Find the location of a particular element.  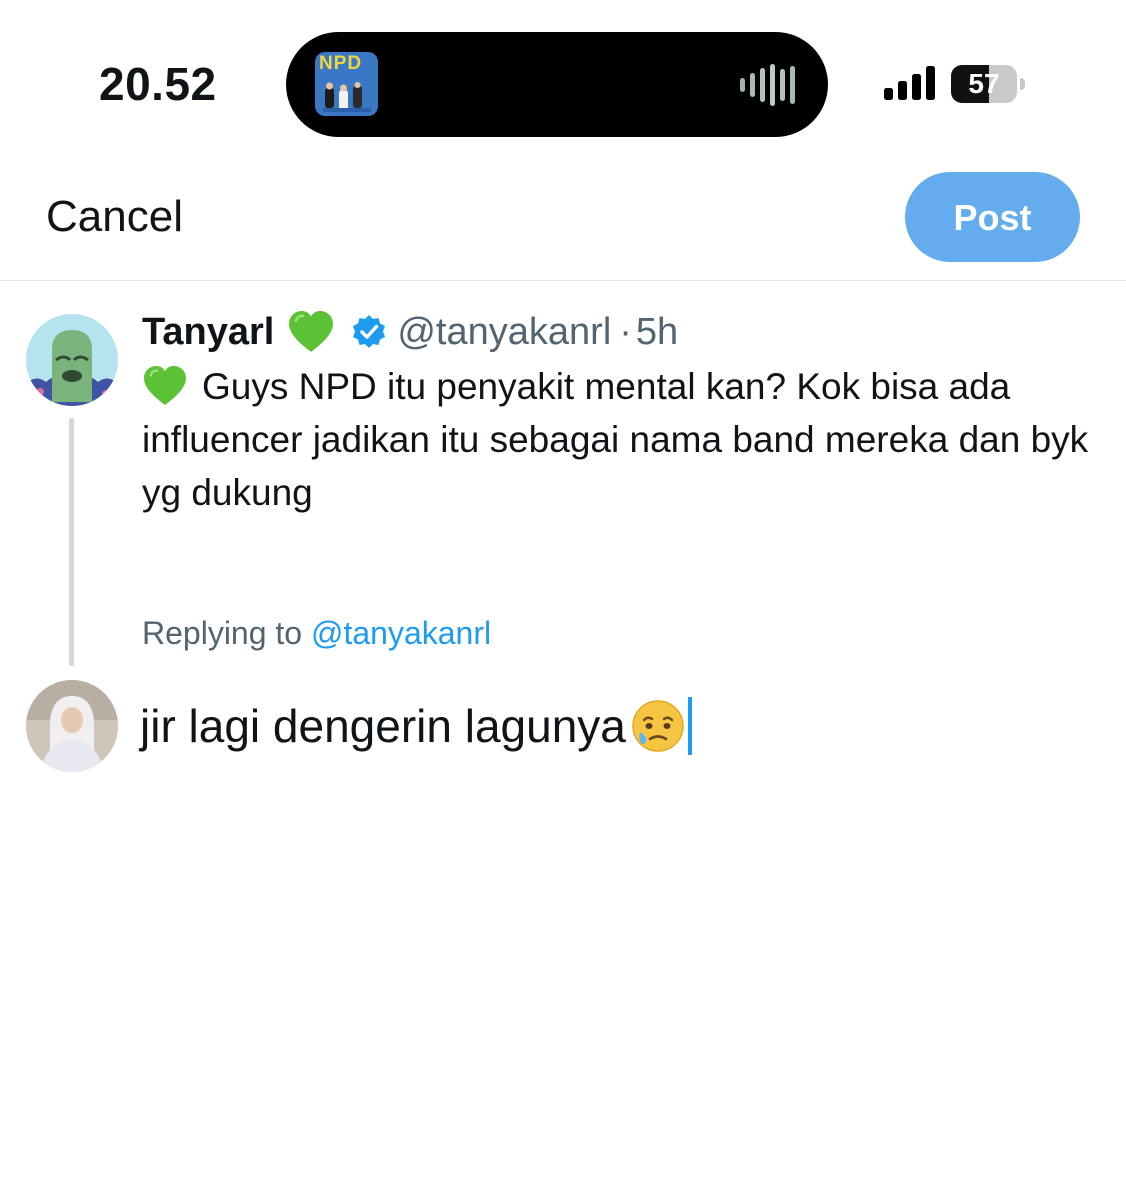

cancel-button: Cancel is located at coordinates (114, 217).